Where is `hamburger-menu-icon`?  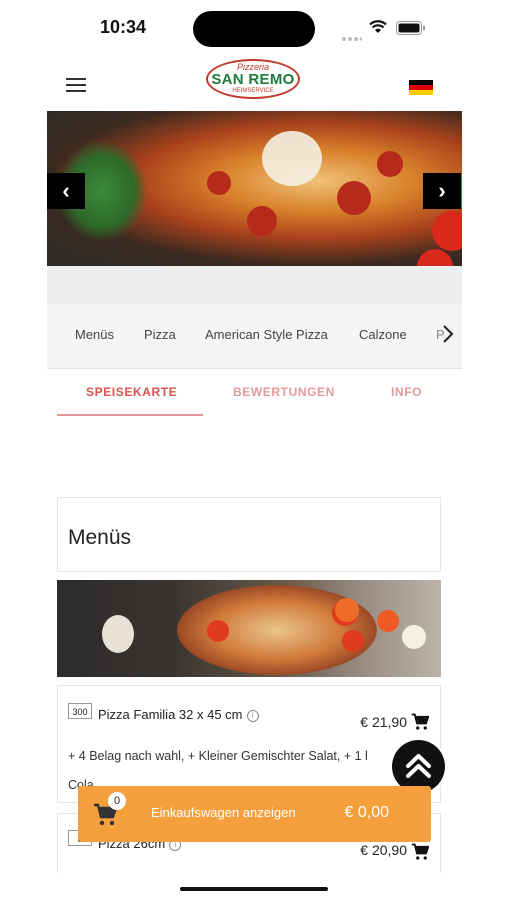
hamburger-menu-icon is located at coordinates (76, 85).